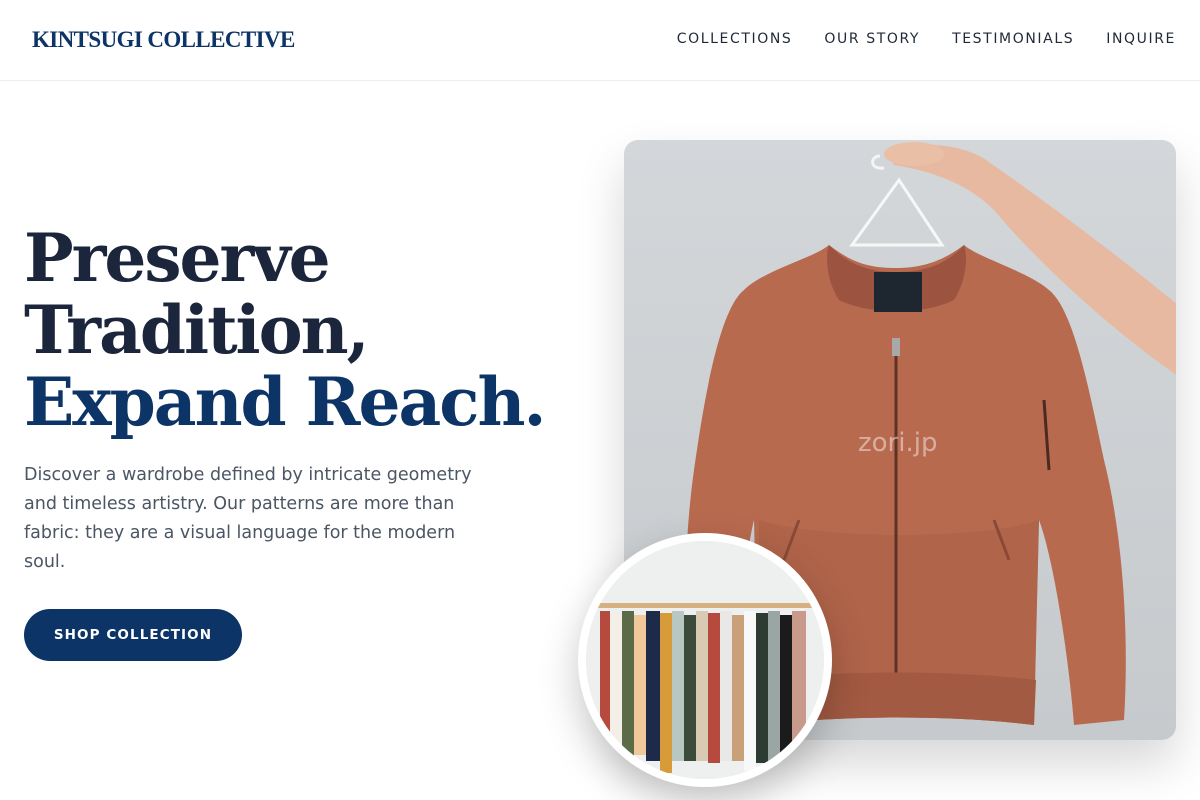 The height and width of the screenshot is (800, 1200). What do you see at coordinates (163, 40) in the screenshot?
I see `brand-logo: KINTSUGI COLLECTIVE` at bounding box center [163, 40].